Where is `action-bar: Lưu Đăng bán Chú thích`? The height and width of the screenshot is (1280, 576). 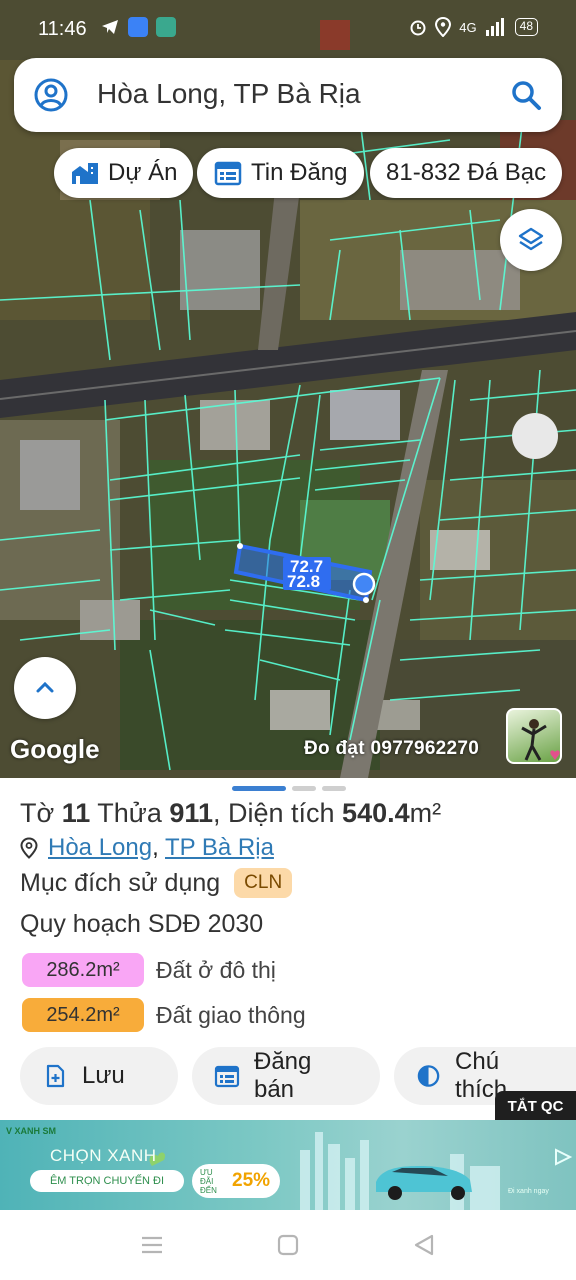 action-bar: Lưu Đăng bán Chú thích is located at coordinates (288, 1076).